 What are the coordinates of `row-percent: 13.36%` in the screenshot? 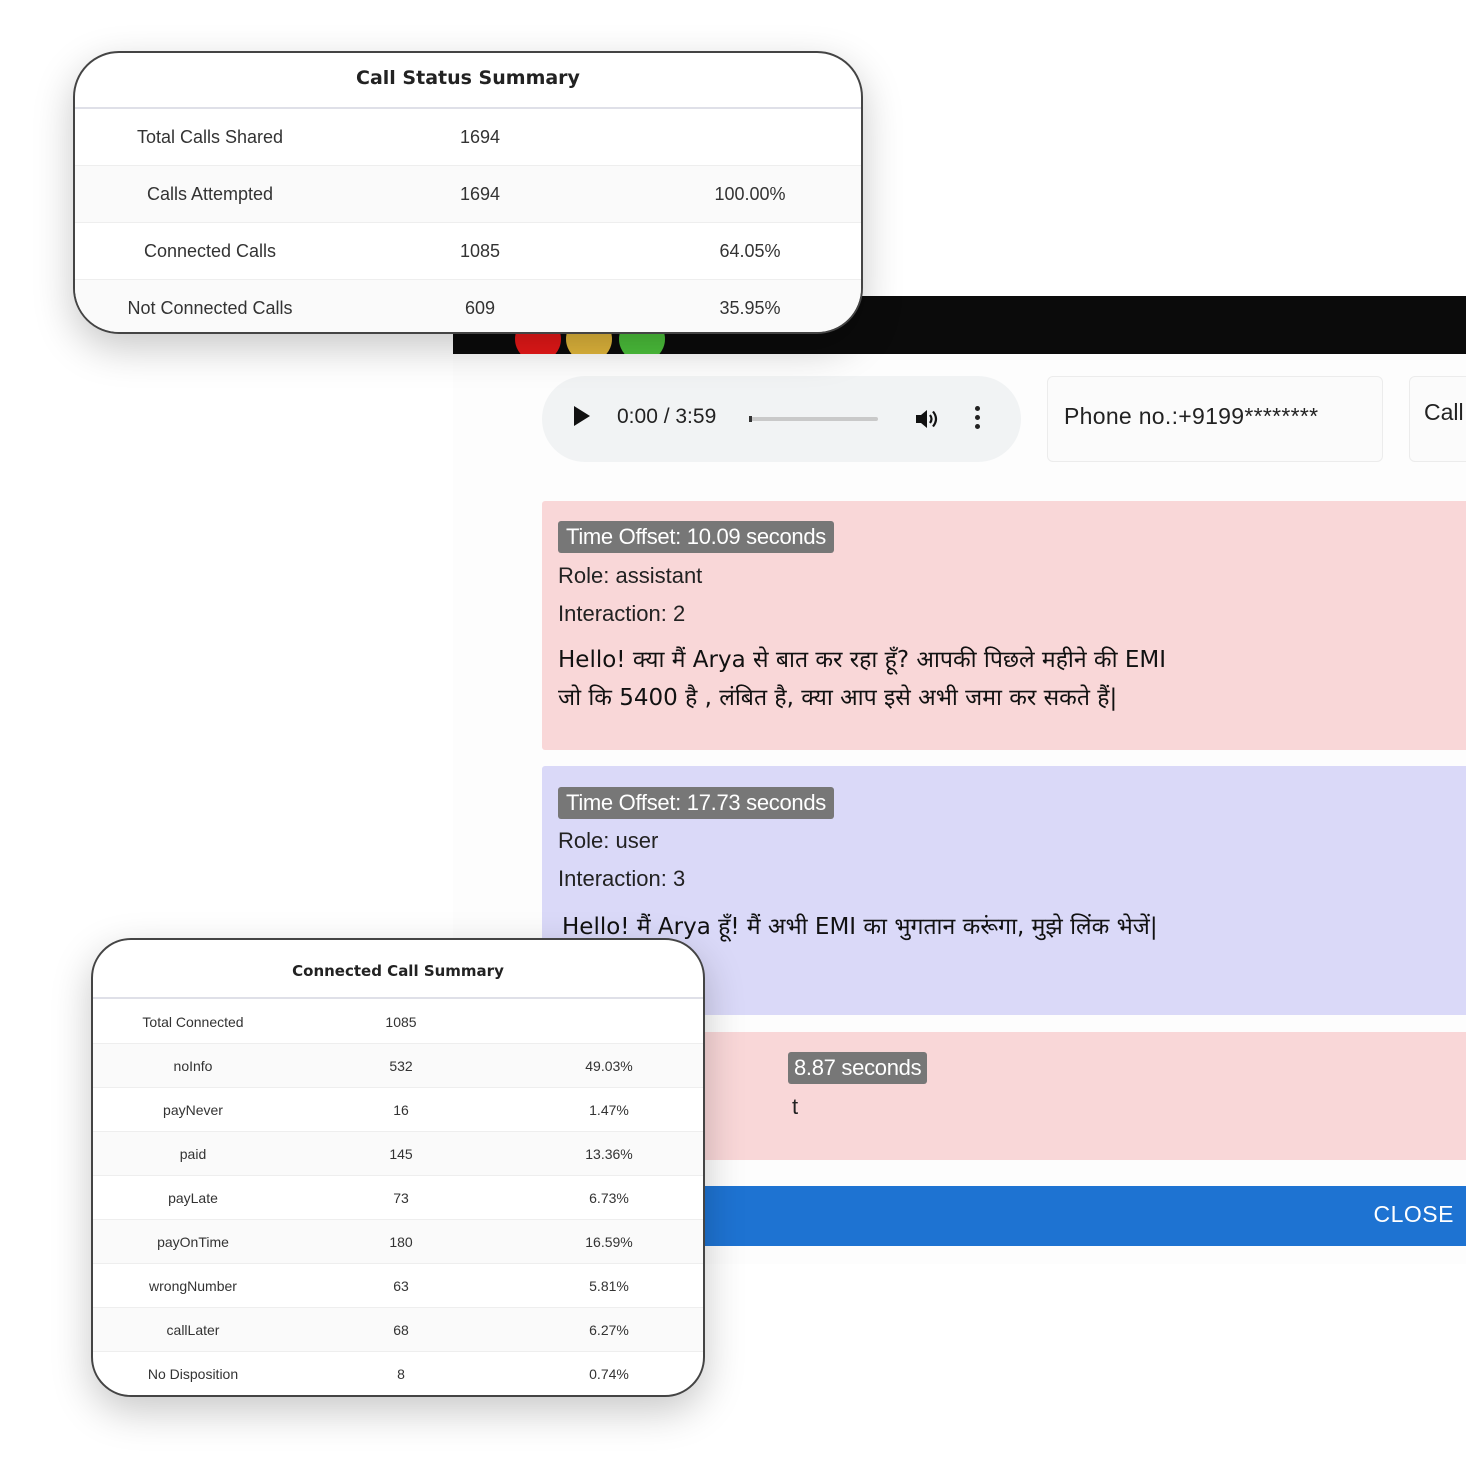 It's located at (609, 1154).